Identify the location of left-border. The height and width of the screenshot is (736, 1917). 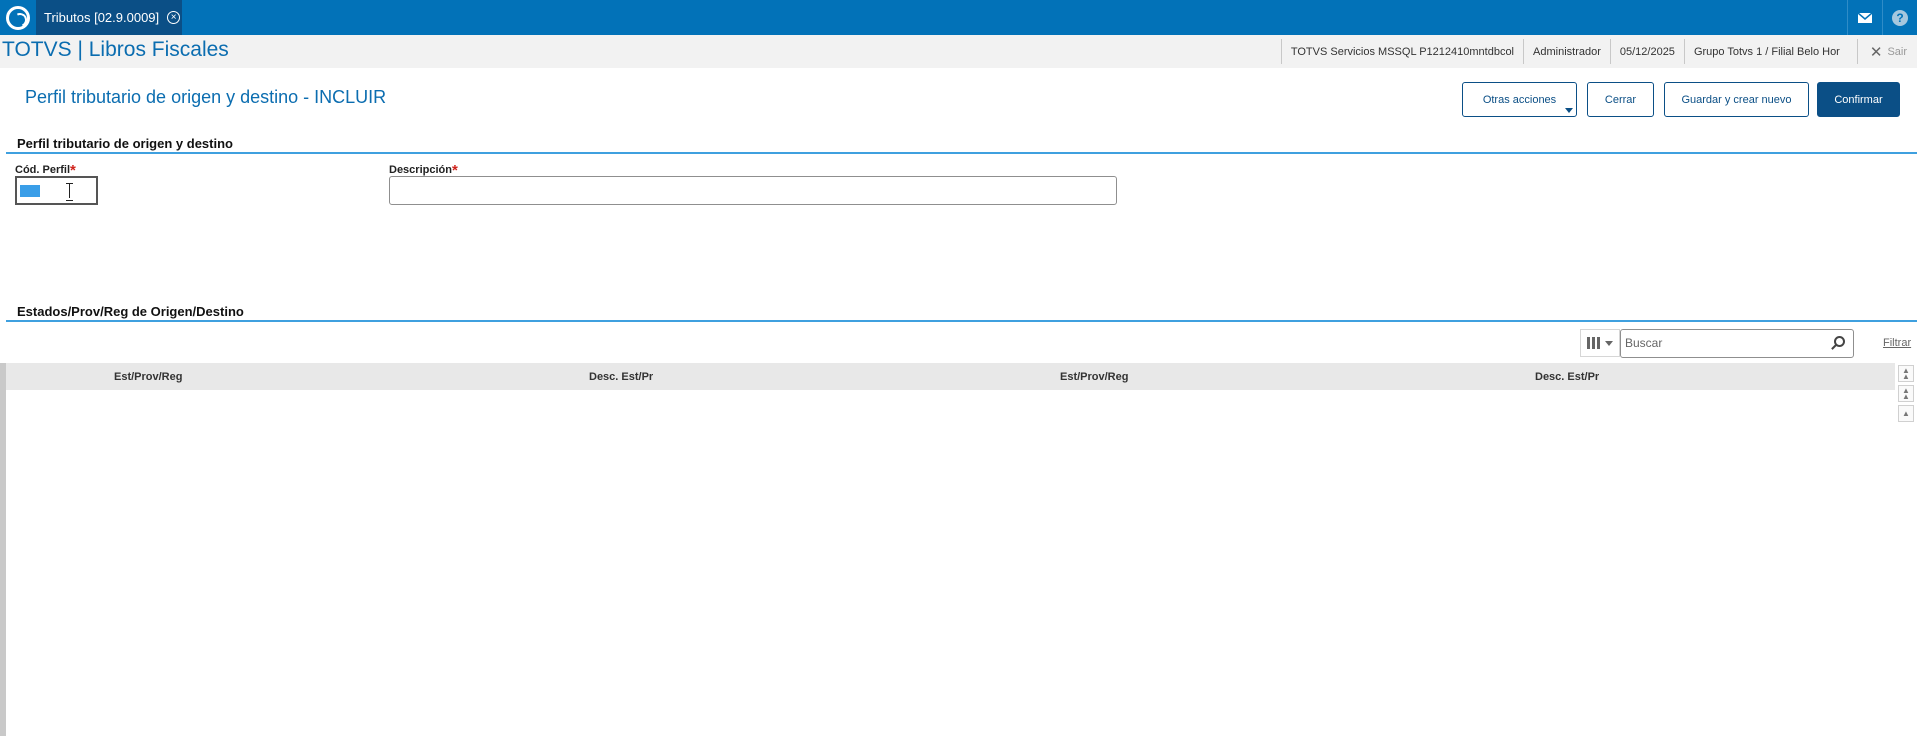
(3, 549).